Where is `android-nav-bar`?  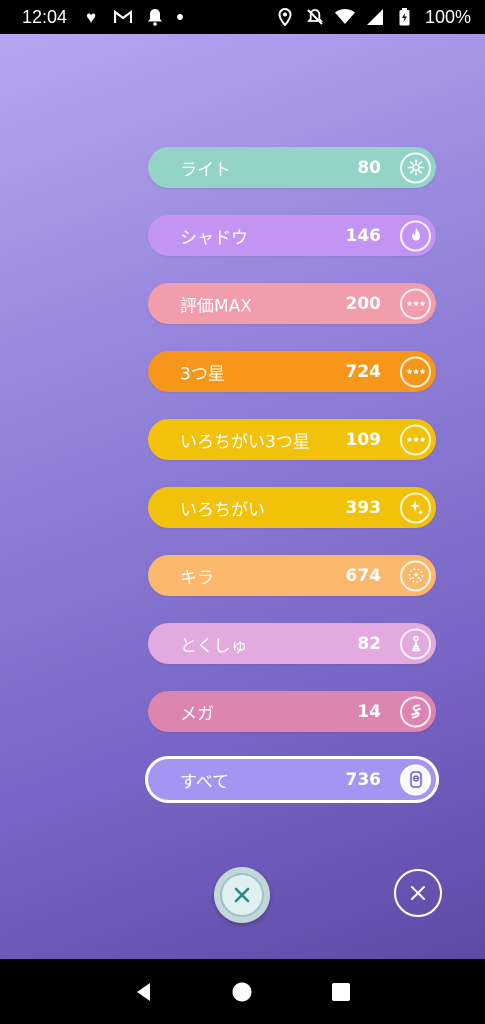
android-nav-bar is located at coordinates (242, 991).